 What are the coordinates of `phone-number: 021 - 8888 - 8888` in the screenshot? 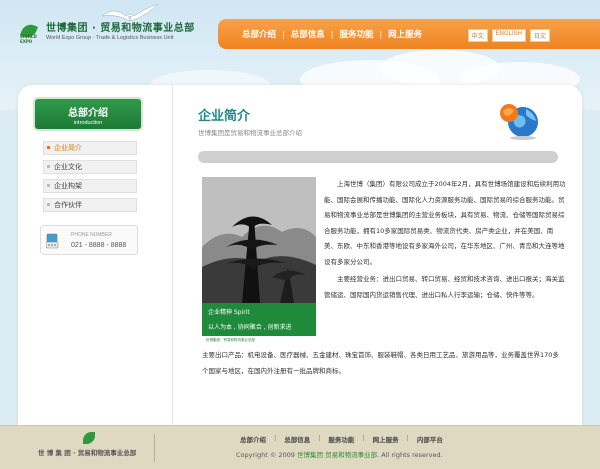 It's located at (99, 245).